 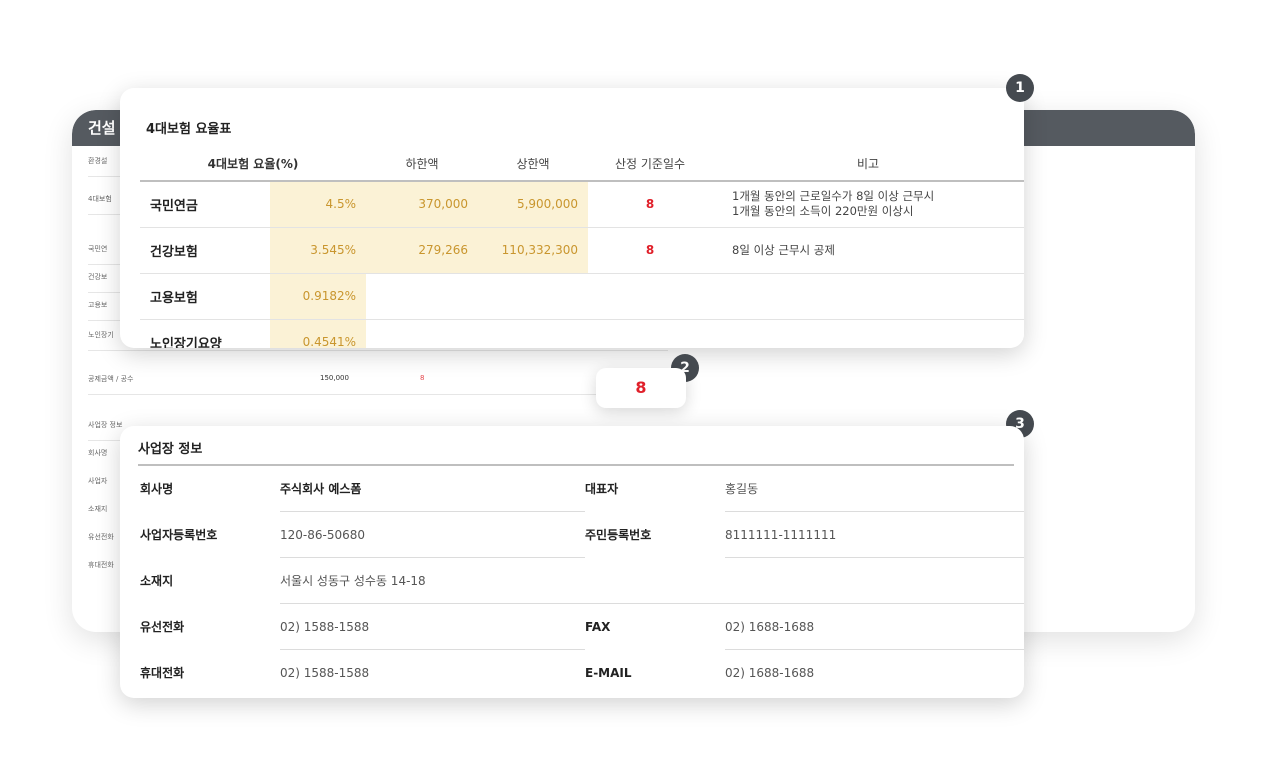 What do you see at coordinates (576, 452) in the screenshot?
I see `business-info-title: 사업장 정보` at bounding box center [576, 452].